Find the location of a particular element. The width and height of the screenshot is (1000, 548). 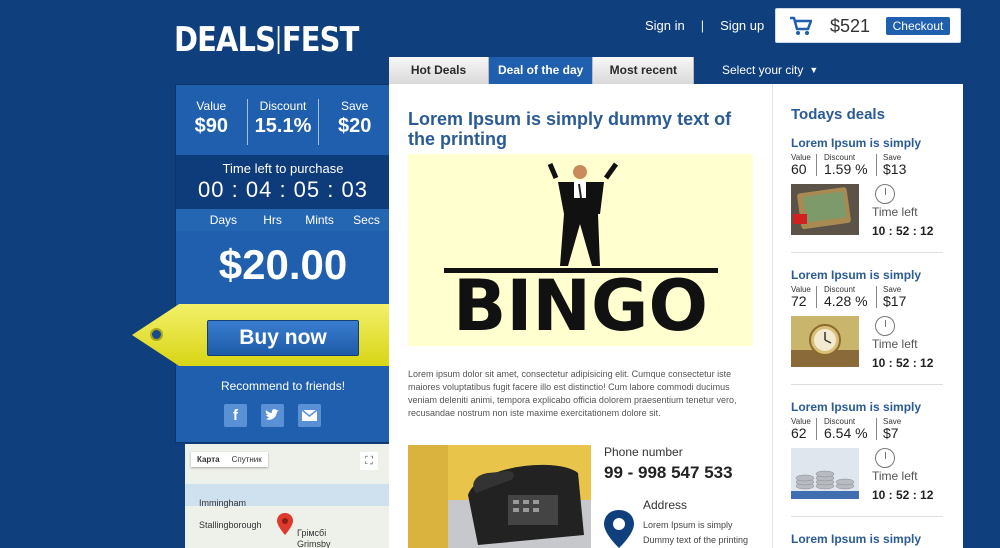

bingo-illustration: BINGO is located at coordinates (580, 250).